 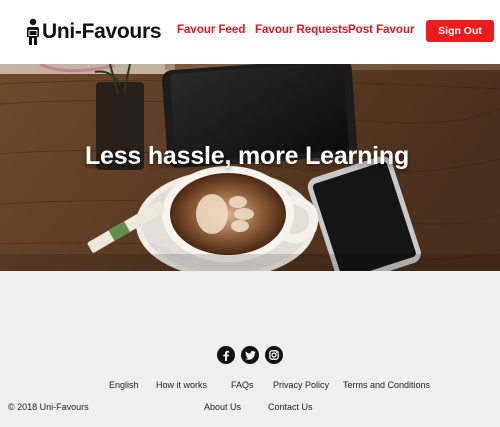 I want to click on footer-link-english: English, so click(x=124, y=385).